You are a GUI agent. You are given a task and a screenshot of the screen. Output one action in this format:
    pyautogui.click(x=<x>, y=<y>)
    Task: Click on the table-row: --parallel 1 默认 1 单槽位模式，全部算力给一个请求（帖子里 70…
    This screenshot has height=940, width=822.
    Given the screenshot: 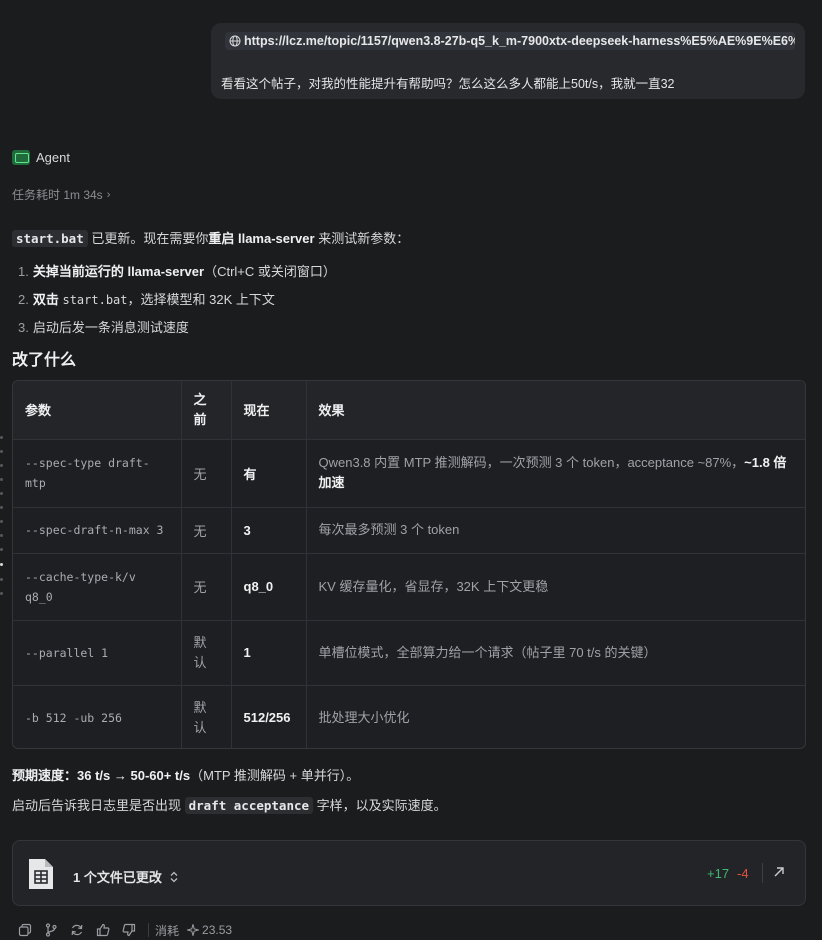 What is the action you would take?
    pyautogui.click(x=409, y=653)
    